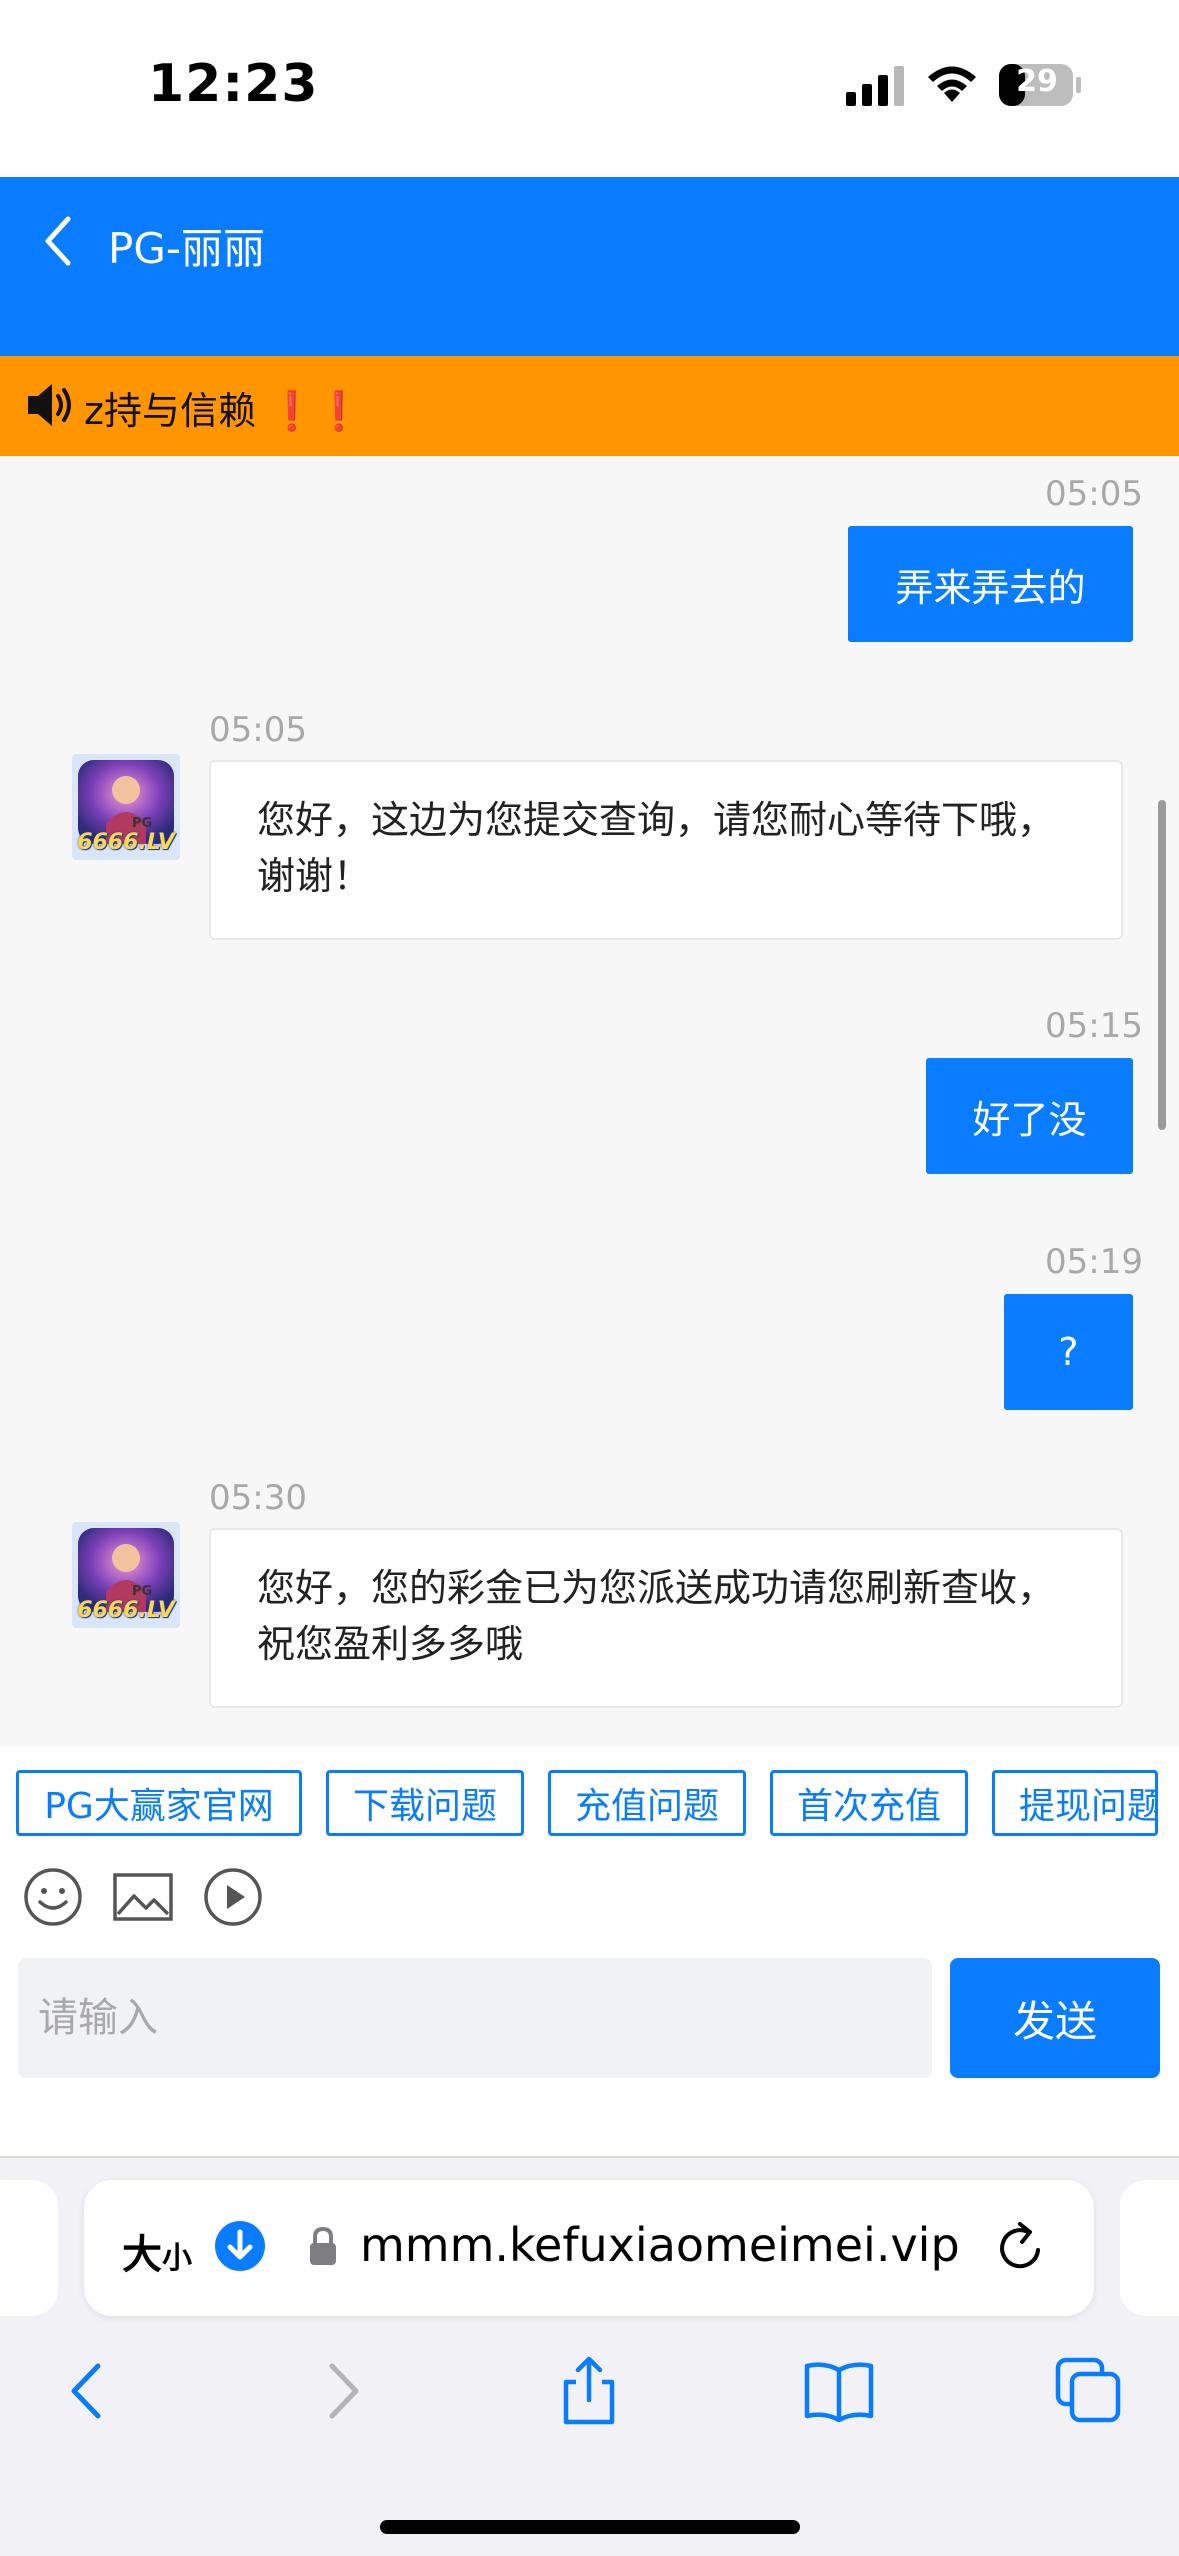  What do you see at coordinates (475, 2018) in the screenshot?
I see `message-input` at bounding box center [475, 2018].